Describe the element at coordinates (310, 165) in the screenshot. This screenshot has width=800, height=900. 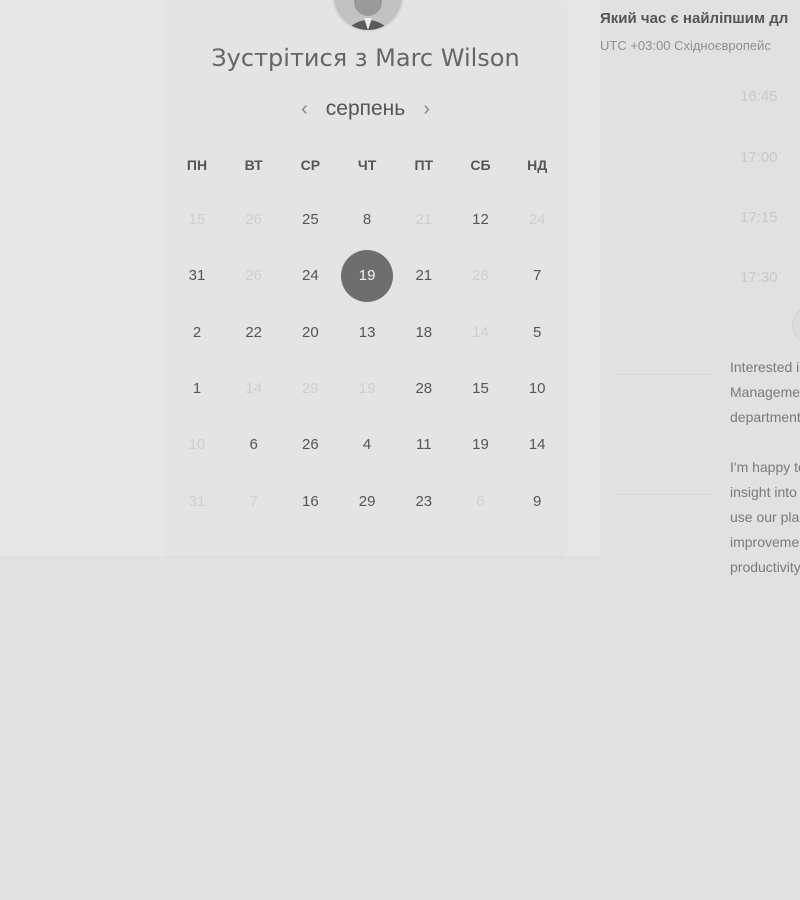
I see `weekday-label: СР` at that location.